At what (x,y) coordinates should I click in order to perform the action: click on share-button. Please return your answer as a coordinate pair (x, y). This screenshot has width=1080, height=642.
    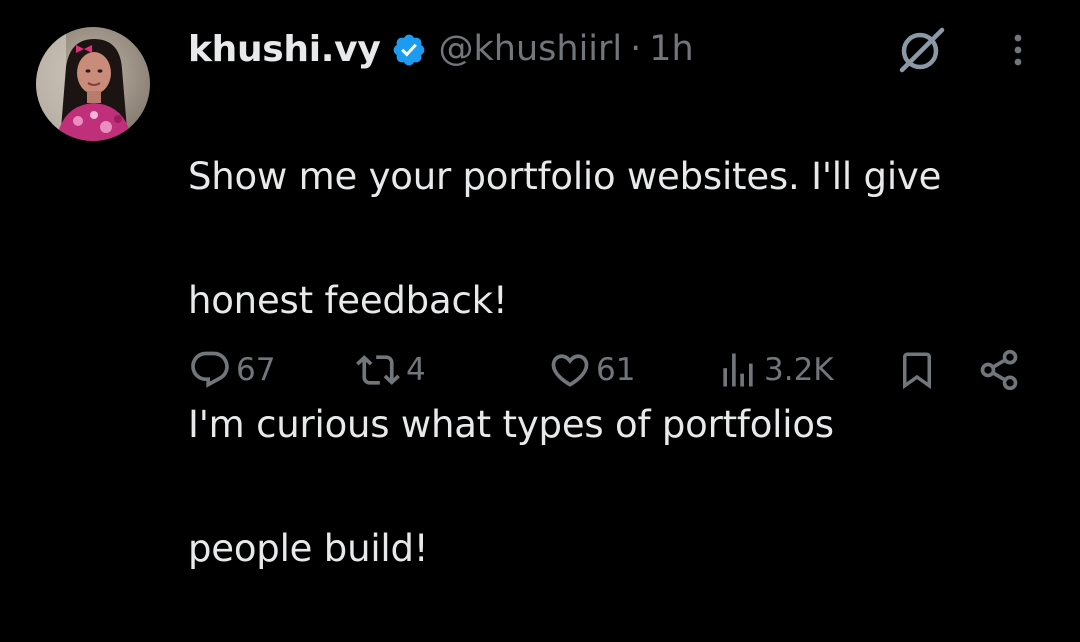
    Looking at the image, I should click on (999, 370).